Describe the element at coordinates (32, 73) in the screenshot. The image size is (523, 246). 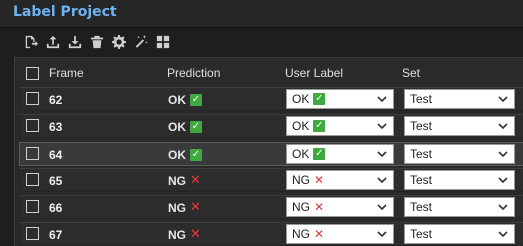
I see `select-all-checkbox` at that location.